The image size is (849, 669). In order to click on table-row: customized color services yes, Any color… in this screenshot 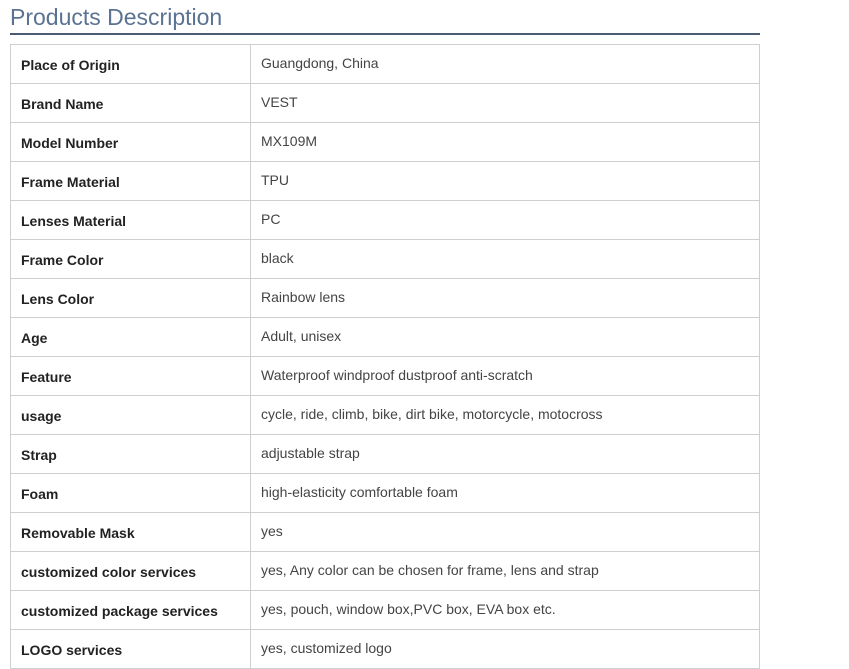, I will do `click(385, 571)`.